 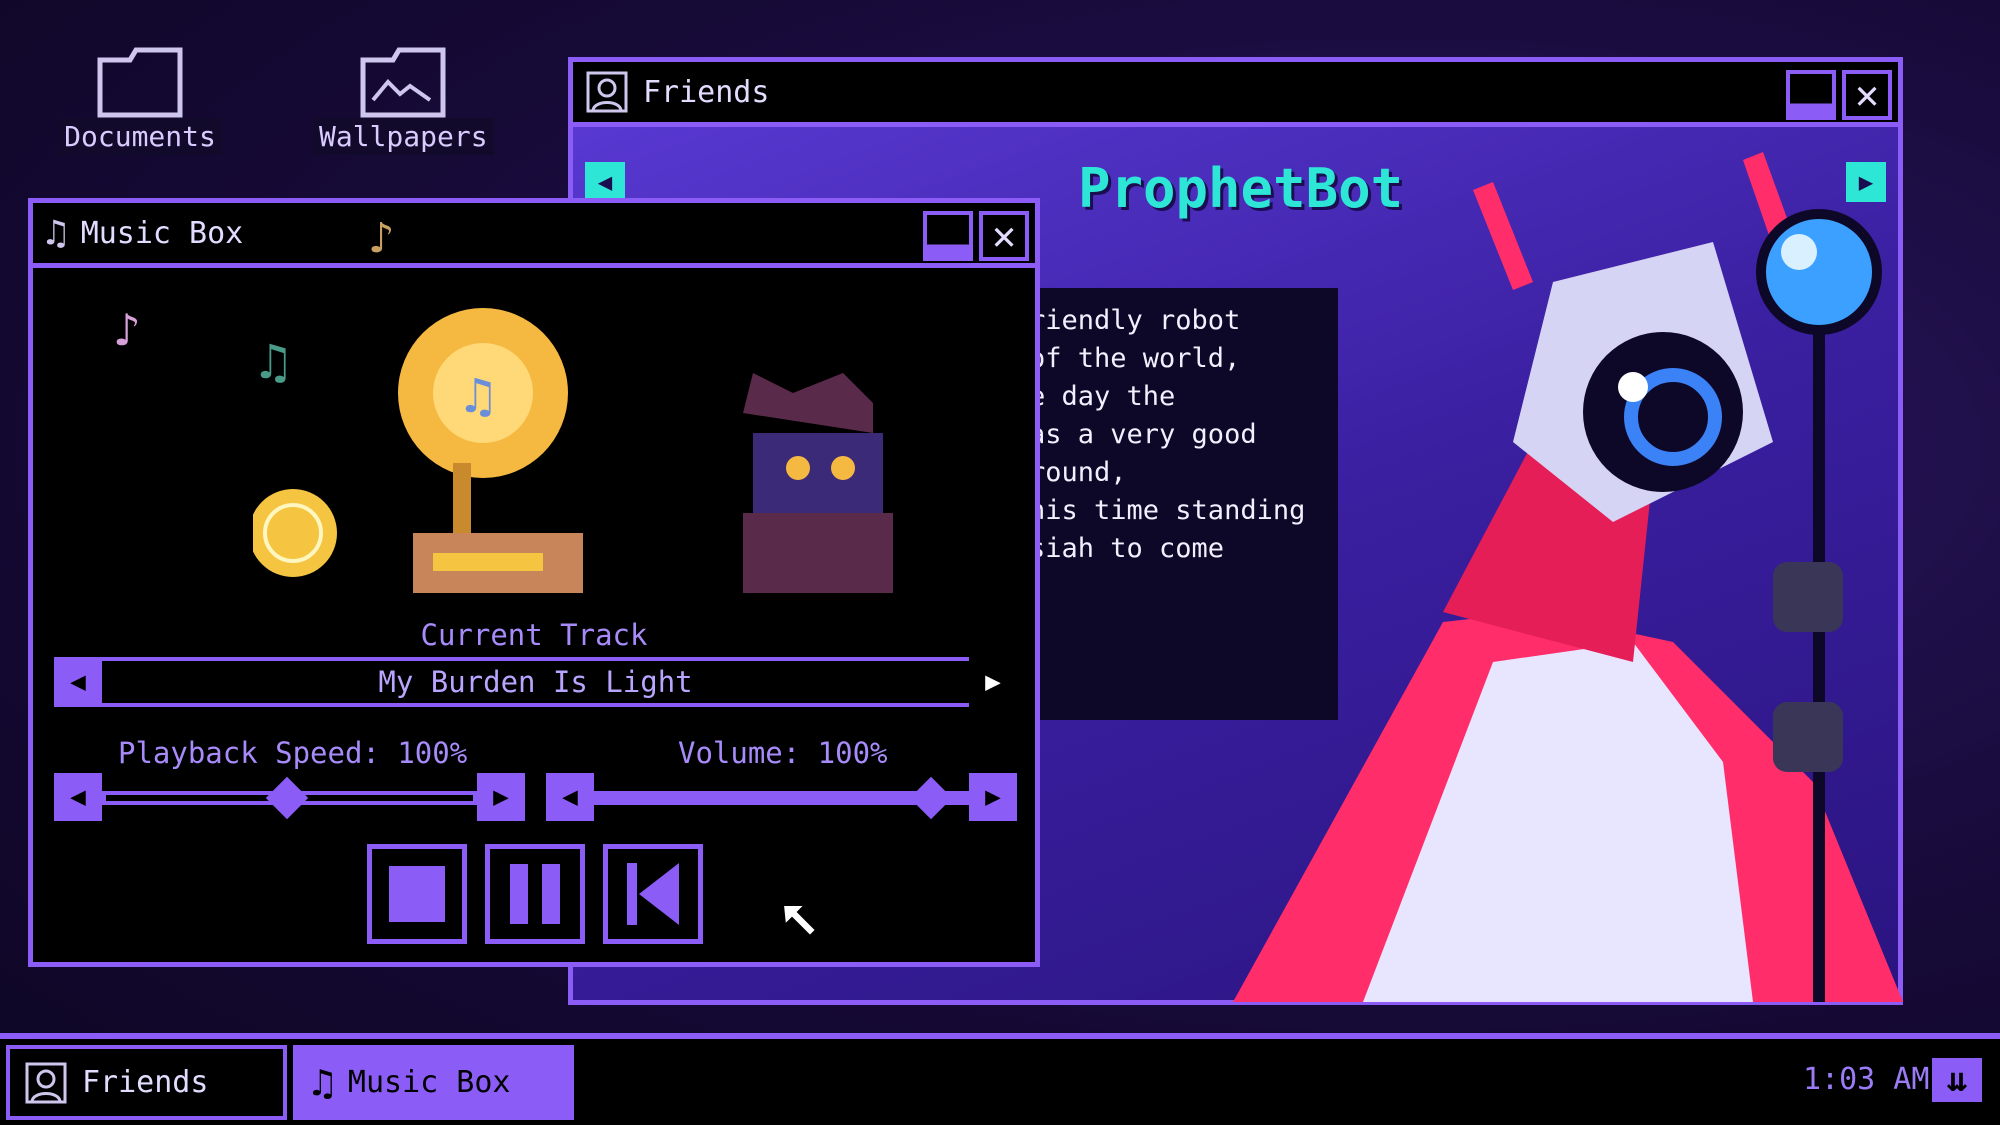 I want to click on playback-speed-slider: ◀ ▶, so click(x=289, y=798).